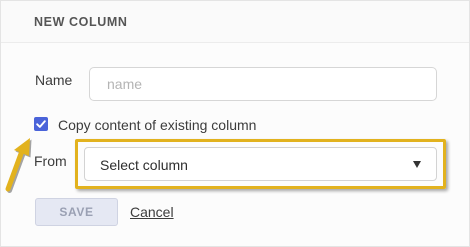 The width and height of the screenshot is (470, 247). Describe the element at coordinates (81, 22) in the screenshot. I see `dialog-title: NEW COLUMN` at that location.